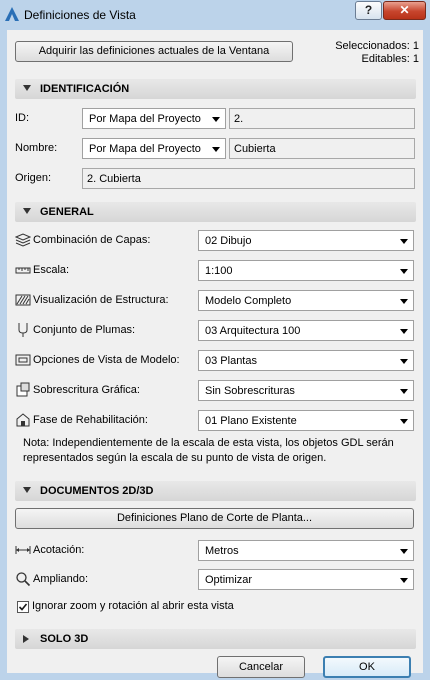  I want to click on dropdown-value: 03 Plantas, so click(231, 361).